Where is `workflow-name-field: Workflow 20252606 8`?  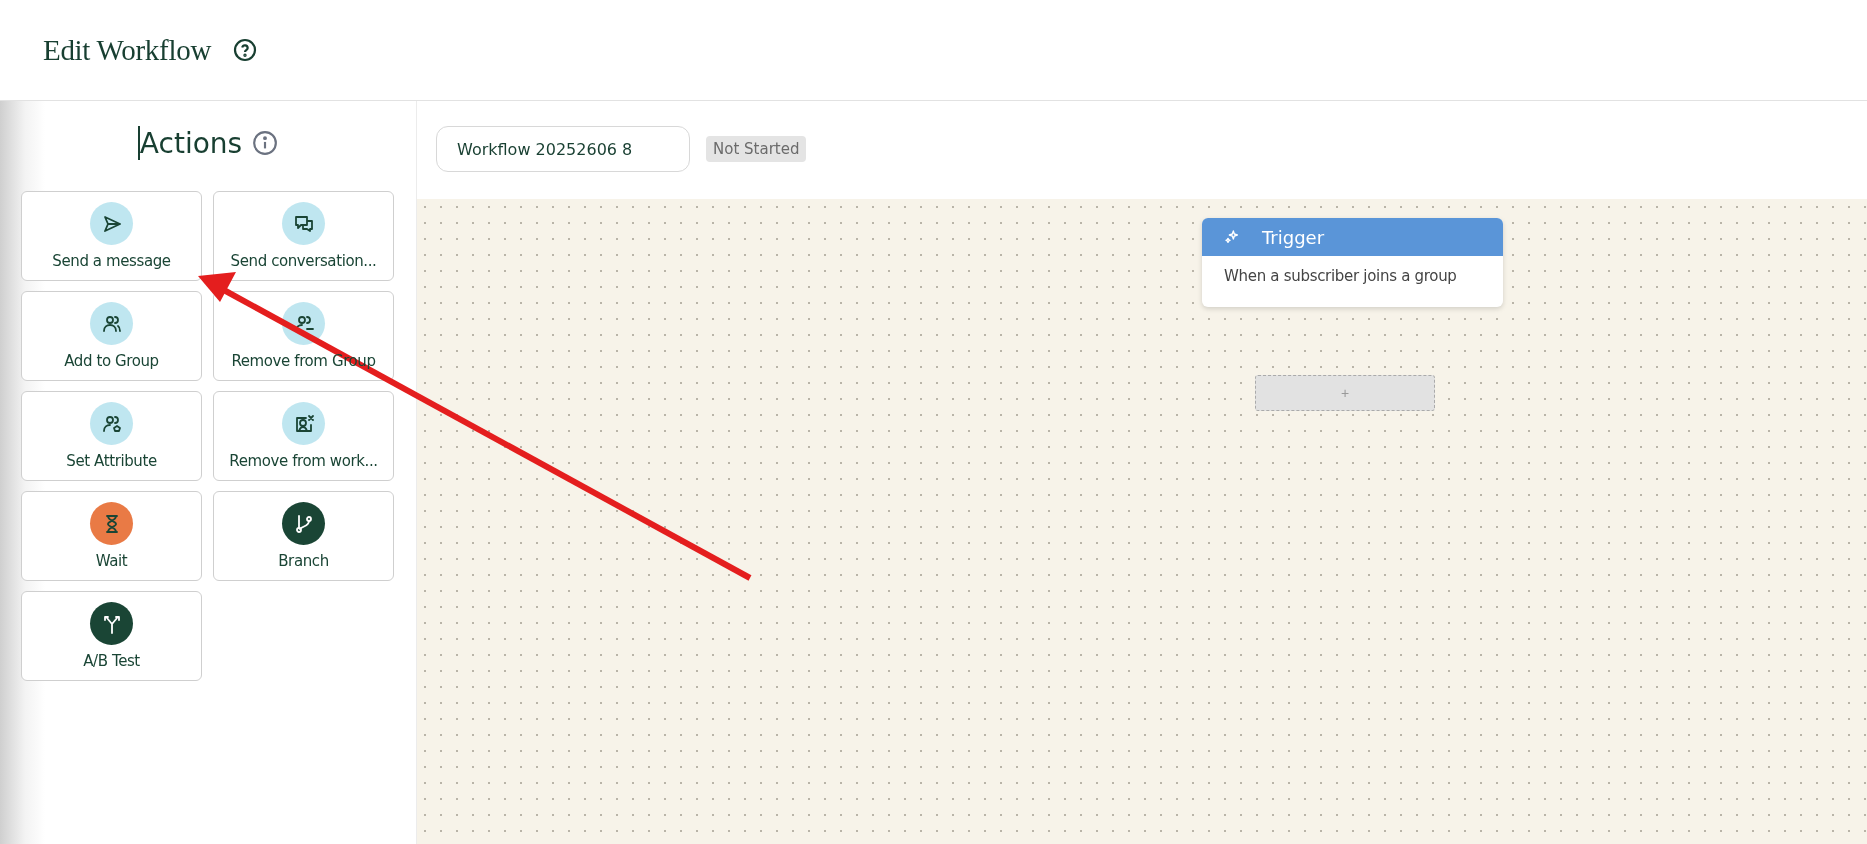
workflow-name-field: Workflow 20252606 8 is located at coordinates (563, 149).